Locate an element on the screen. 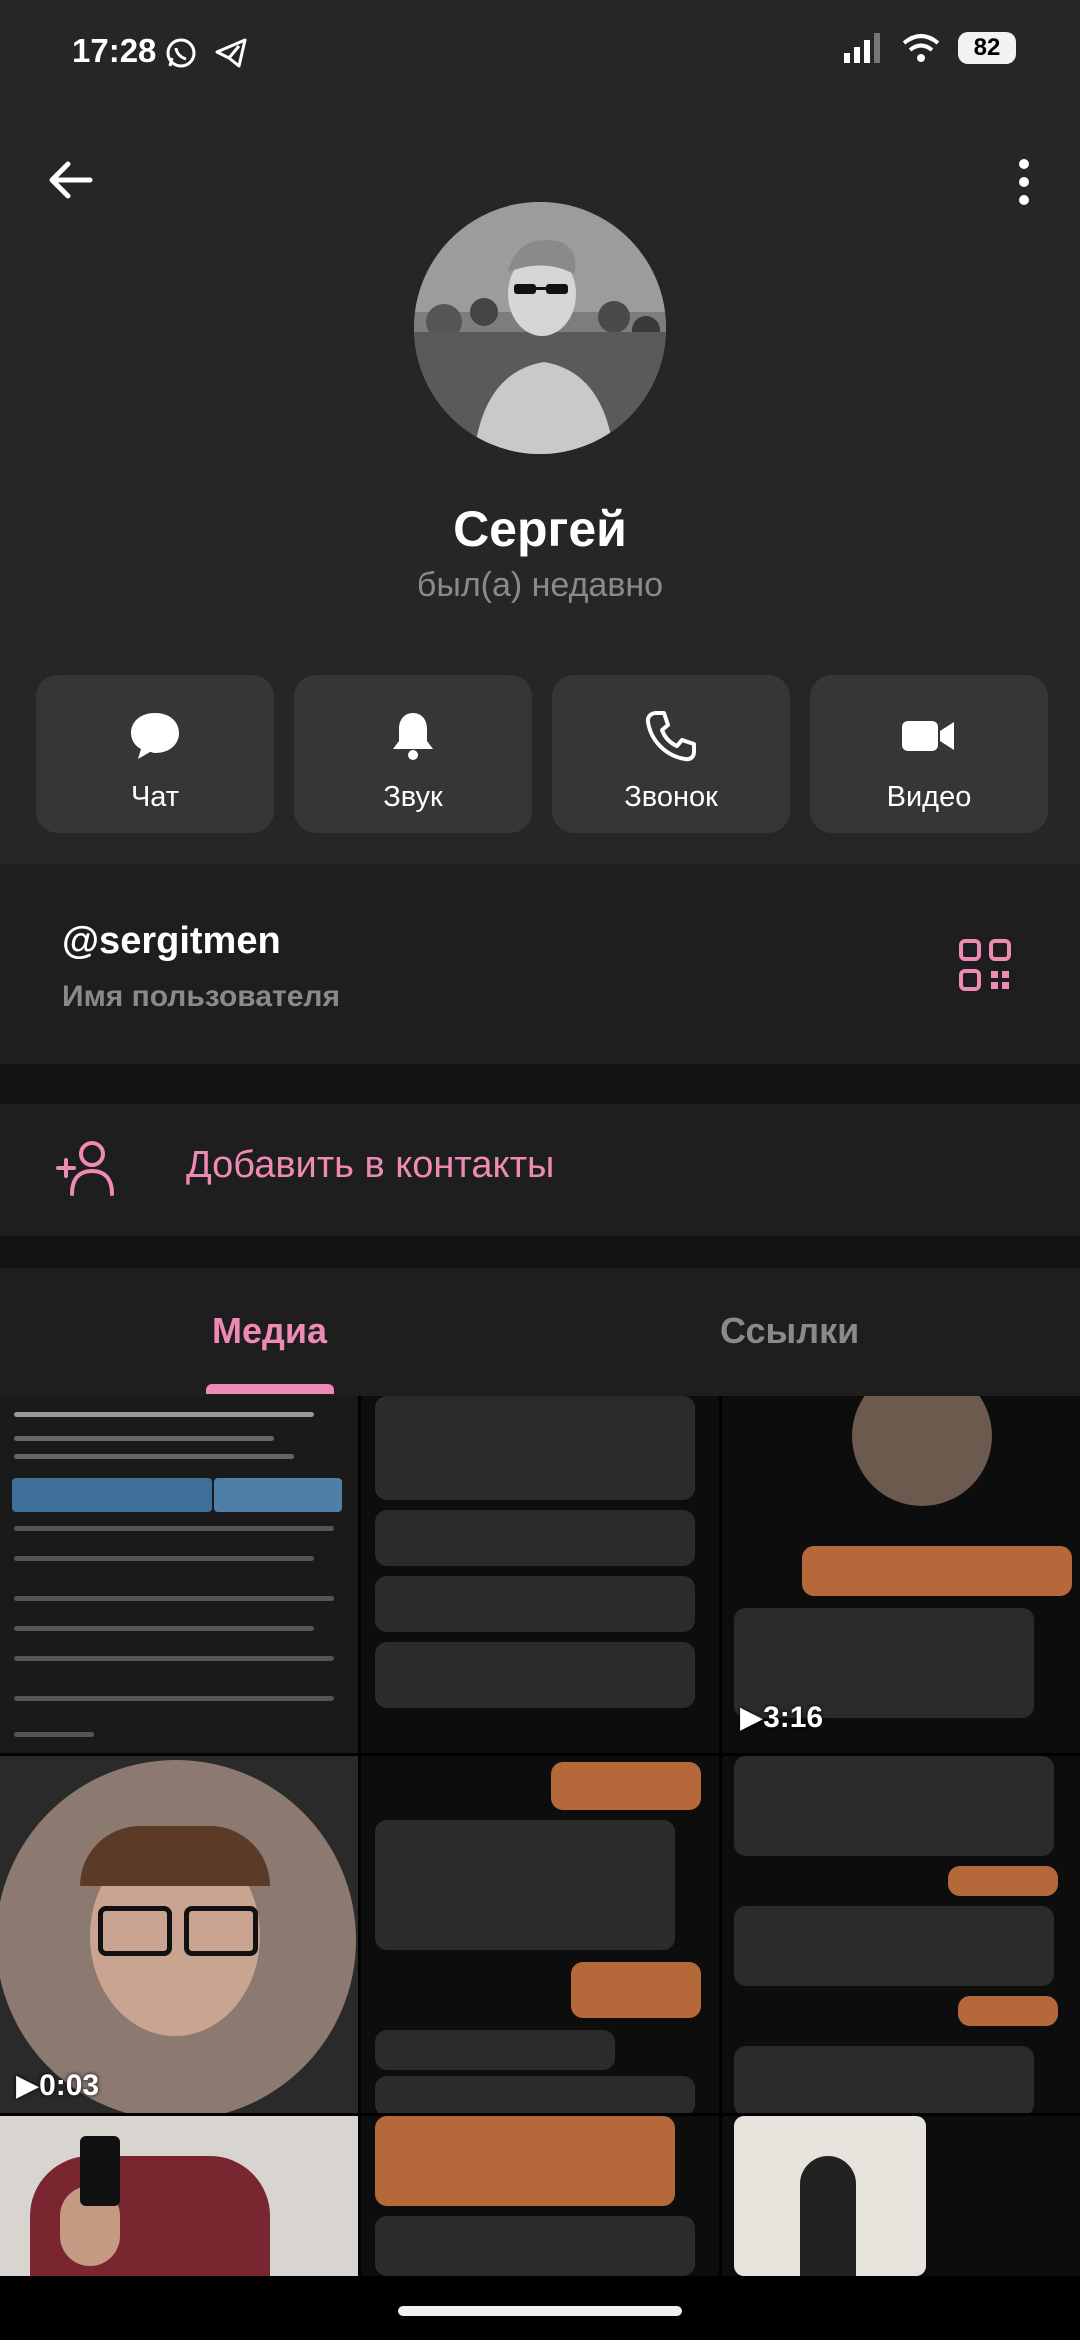  call-button: Звонок is located at coordinates (671, 754).